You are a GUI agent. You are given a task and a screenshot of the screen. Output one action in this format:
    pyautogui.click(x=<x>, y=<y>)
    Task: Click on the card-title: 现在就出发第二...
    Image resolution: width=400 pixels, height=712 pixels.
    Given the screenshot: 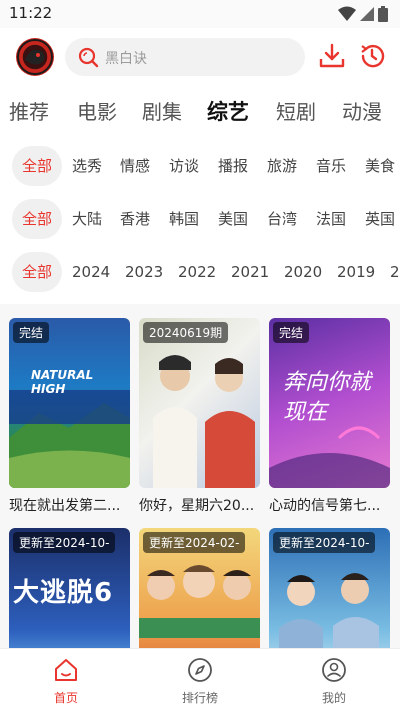 What is the action you would take?
    pyautogui.click(x=65, y=506)
    